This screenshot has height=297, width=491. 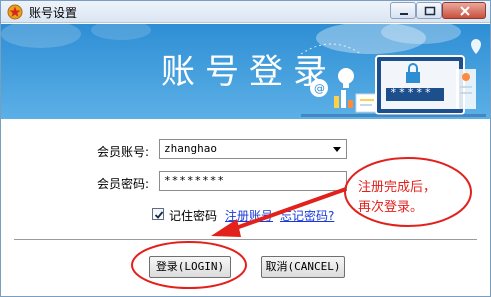 I want to click on maximize-button, so click(x=429, y=10).